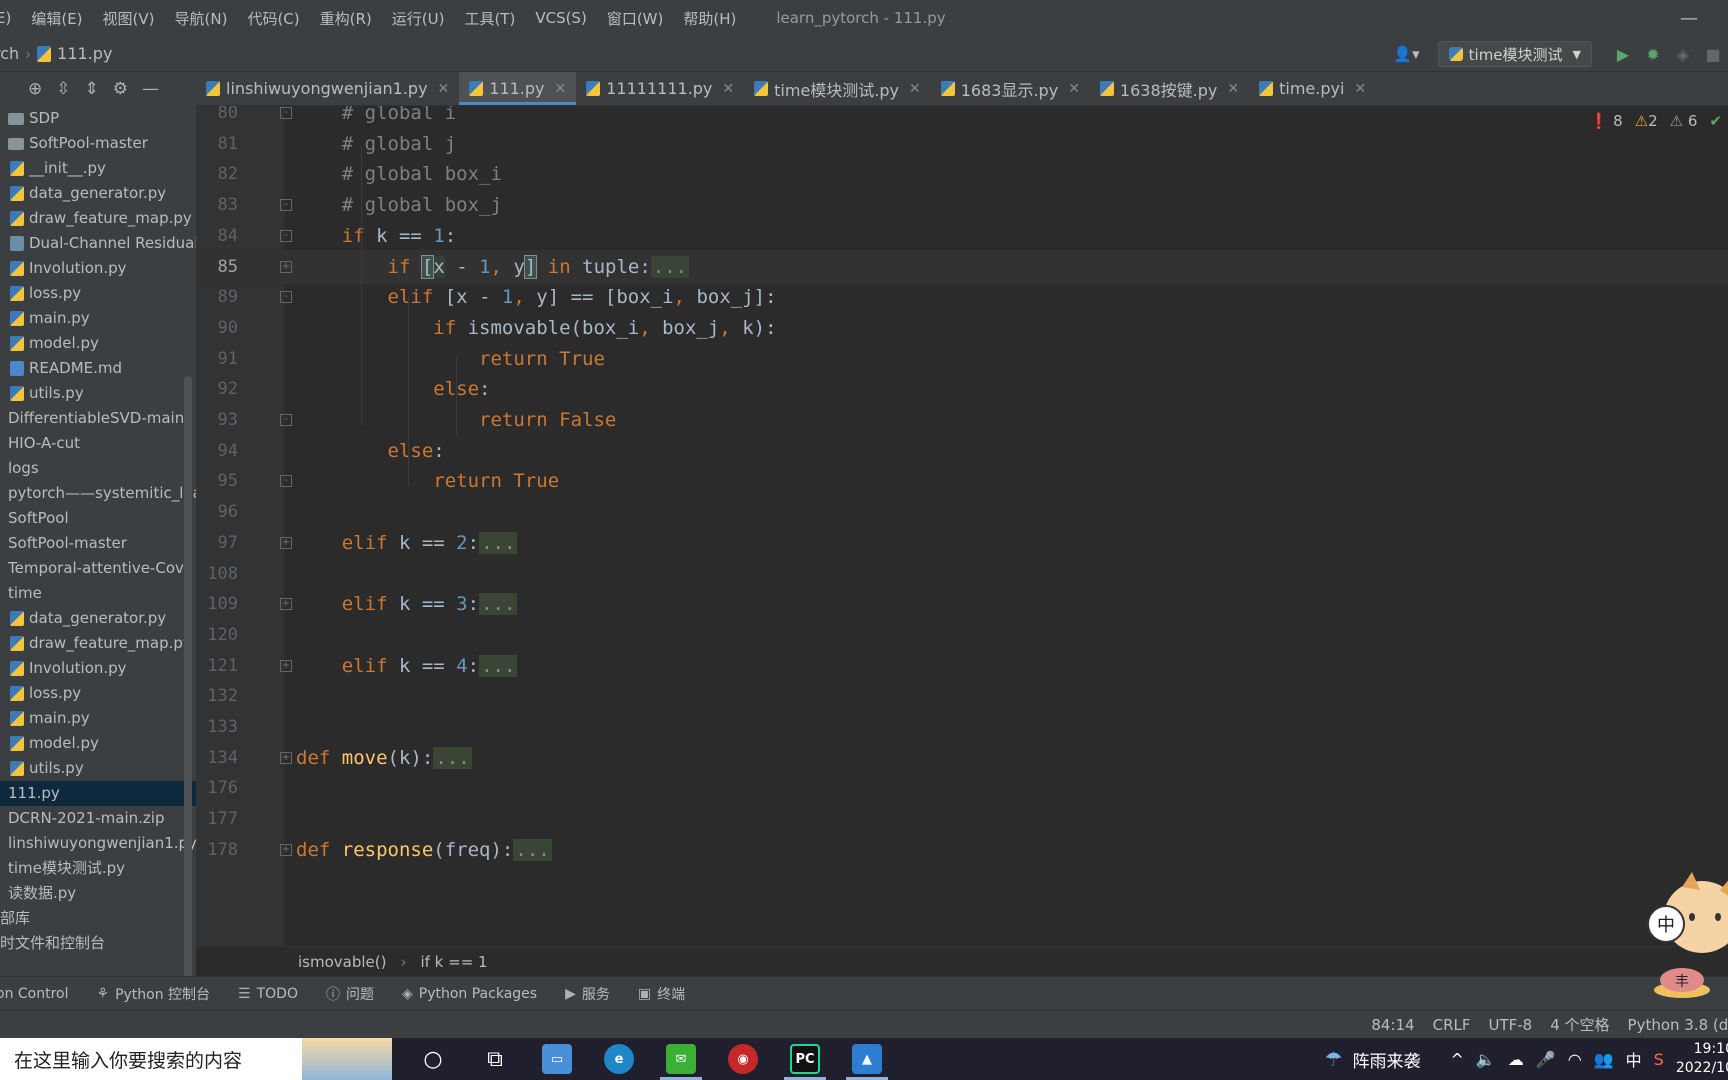 Image resolution: width=1728 pixels, height=1080 pixels. I want to click on menu-item-file: E), so click(10, 18).